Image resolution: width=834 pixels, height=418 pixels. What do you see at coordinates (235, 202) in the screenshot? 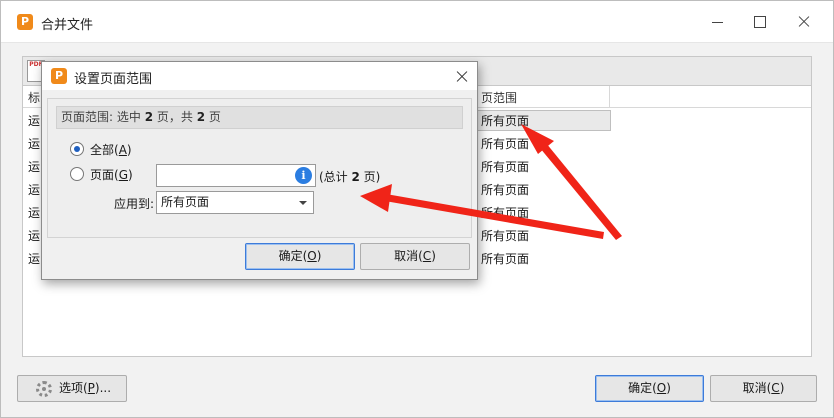
I see `apply-to-dropdown: 所有页面` at bounding box center [235, 202].